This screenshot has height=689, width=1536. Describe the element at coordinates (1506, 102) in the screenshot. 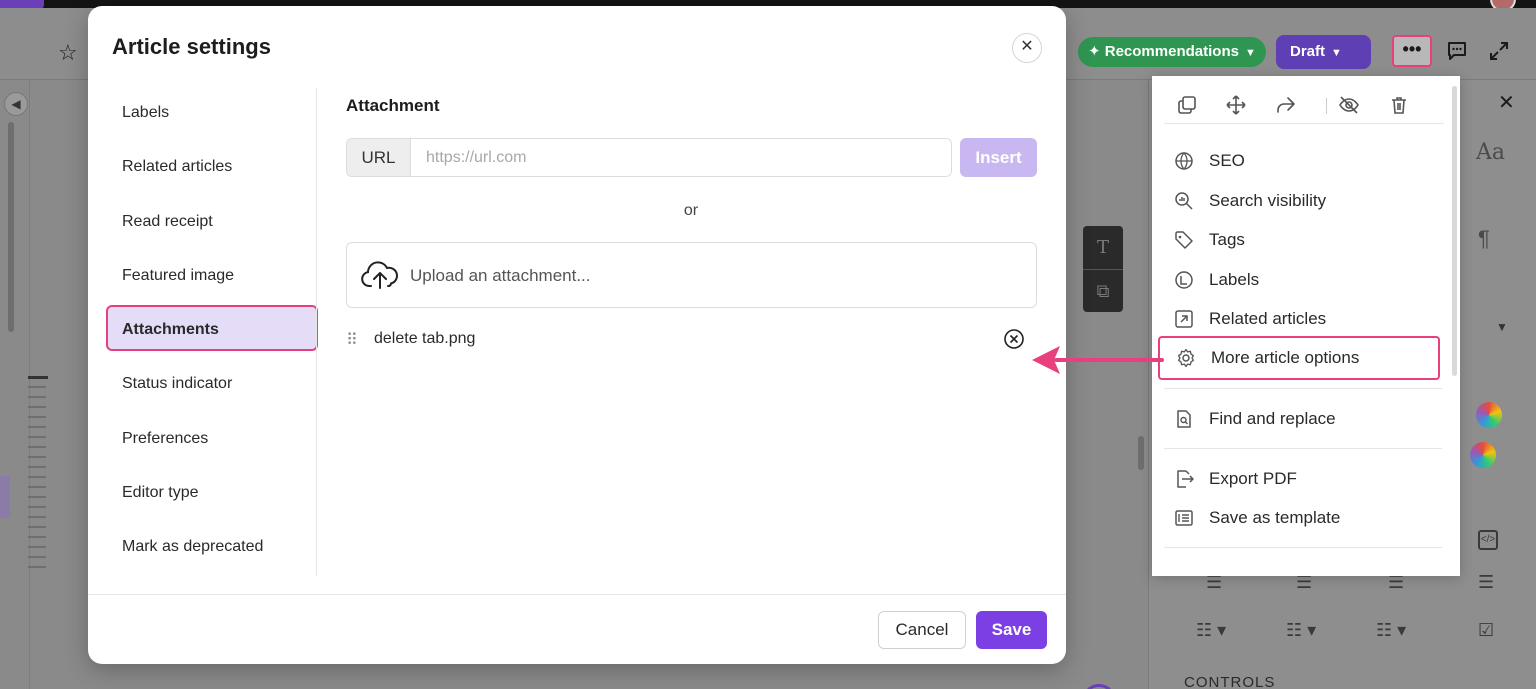

I see `close-panel-icon: ✕` at that location.